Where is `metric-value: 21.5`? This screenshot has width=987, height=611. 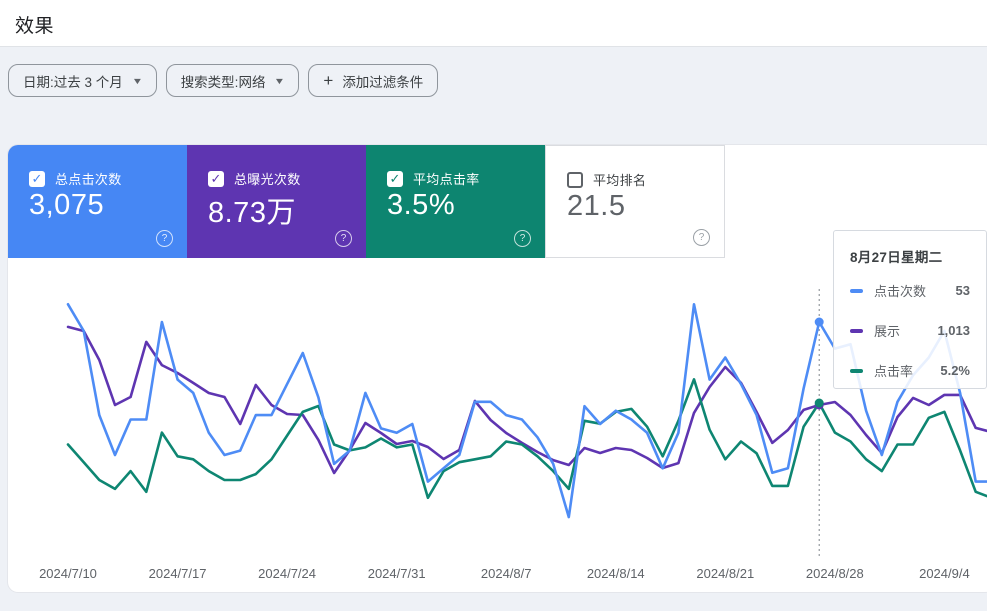 metric-value: 21.5 is located at coordinates (596, 206).